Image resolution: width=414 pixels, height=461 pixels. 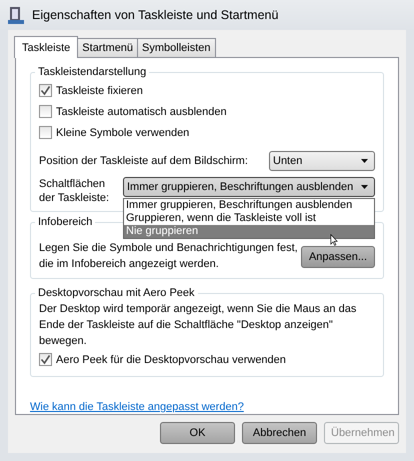 What do you see at coordinates (169, 256) in the screenshot?
I see `description-text: Legen Sie die Symbole und Benachrichtigungen fest, die im Infobereich angezeigt werden.` at bounding box center [169, 256].